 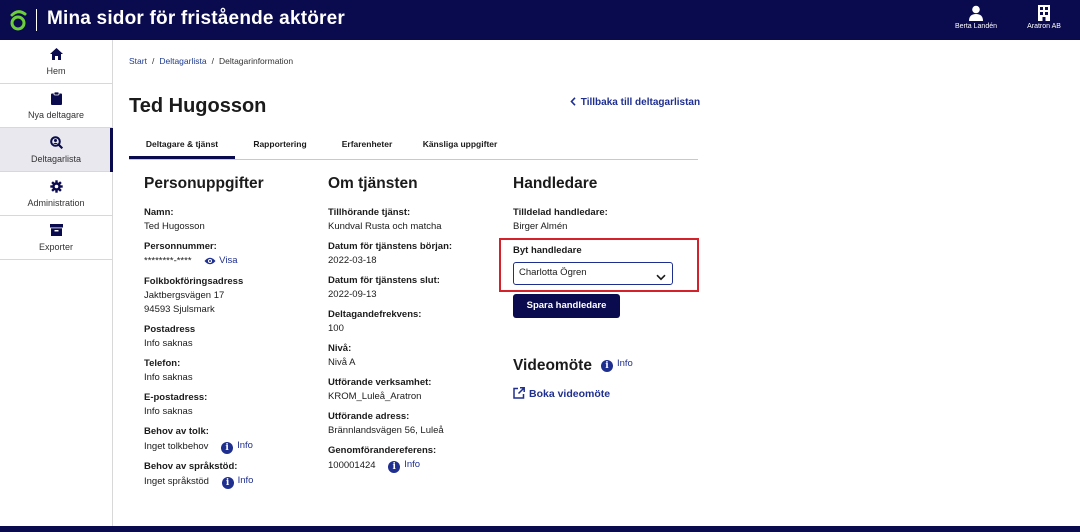 I want to click on organization-name: Aratron AB, so click(x=1044, y=26).